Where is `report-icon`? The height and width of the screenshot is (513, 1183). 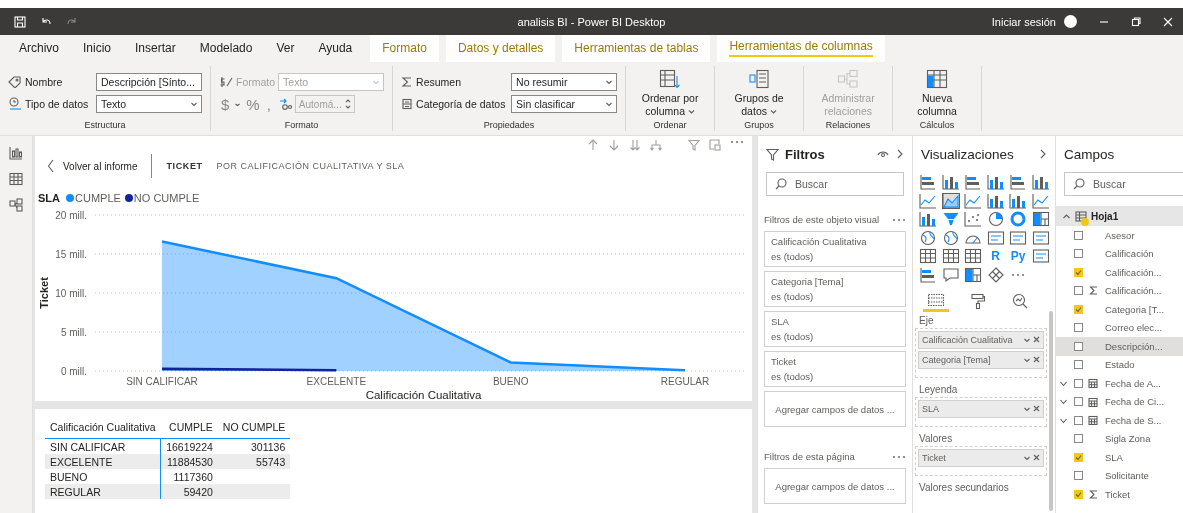
report-icon is located at coordinates (16, 153).